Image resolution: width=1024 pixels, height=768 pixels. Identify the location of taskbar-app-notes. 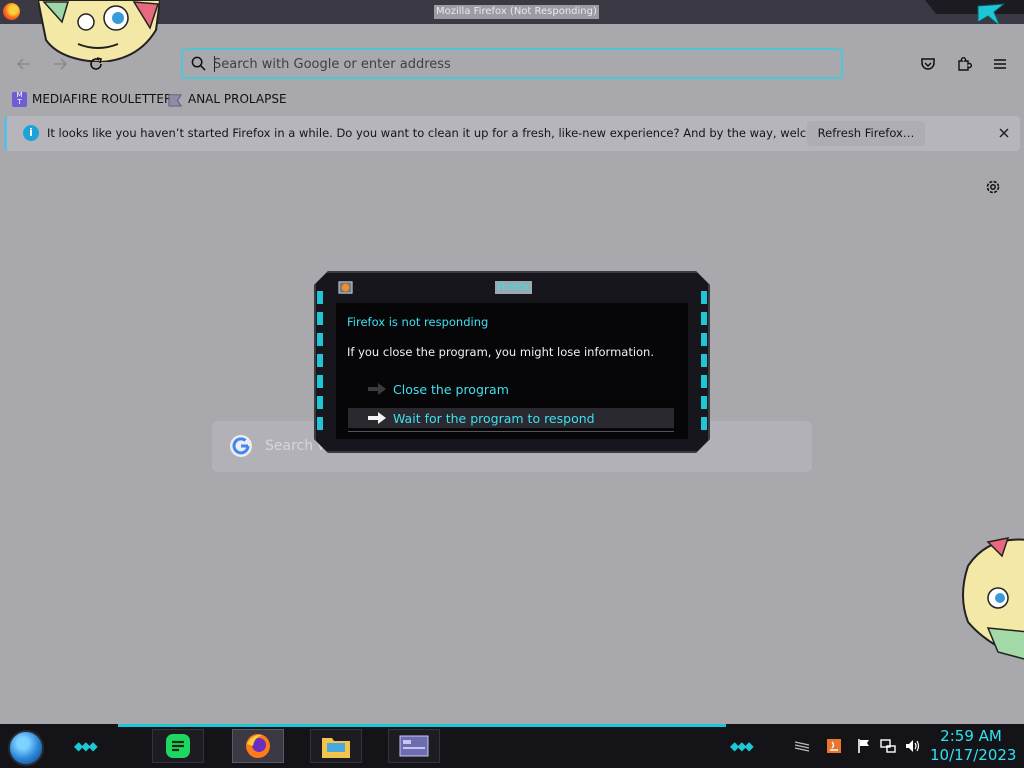
(178, 746).